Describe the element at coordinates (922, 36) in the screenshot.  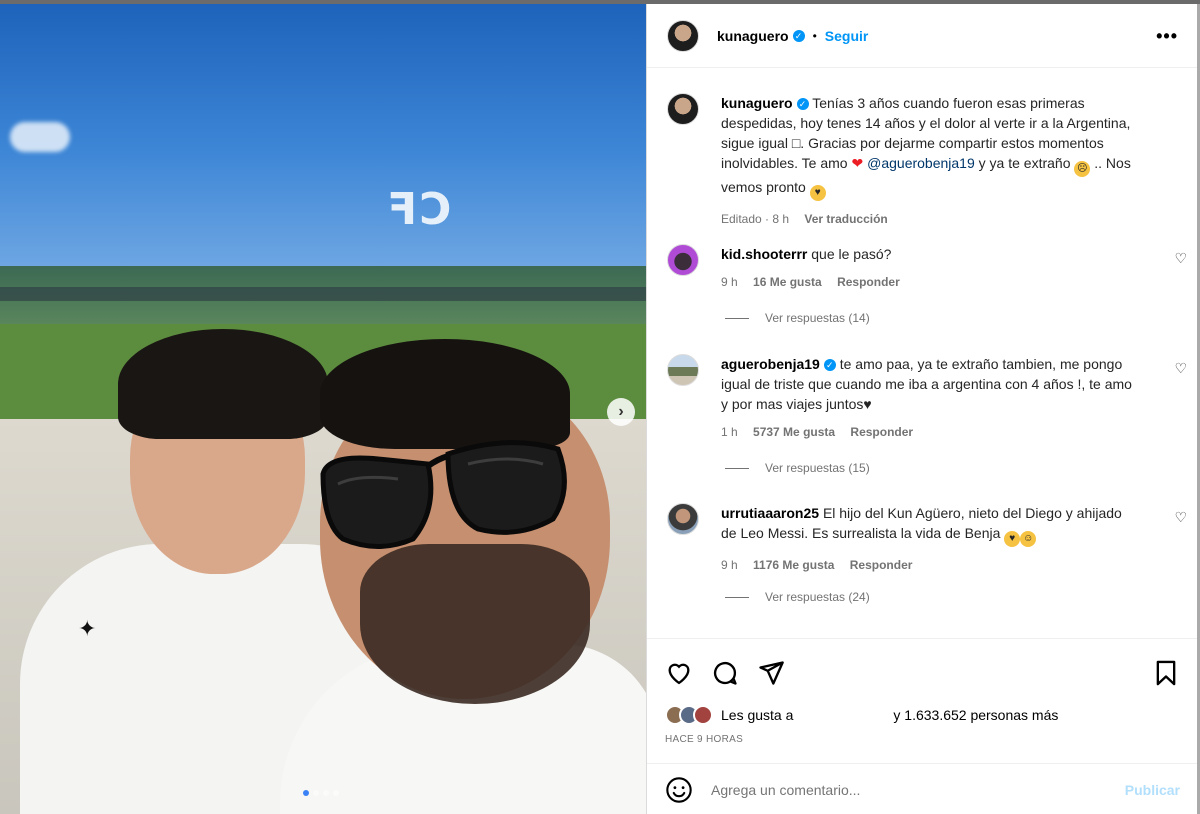
I see `post-header: kunaguero ✓ • Seguir •••` at that location.